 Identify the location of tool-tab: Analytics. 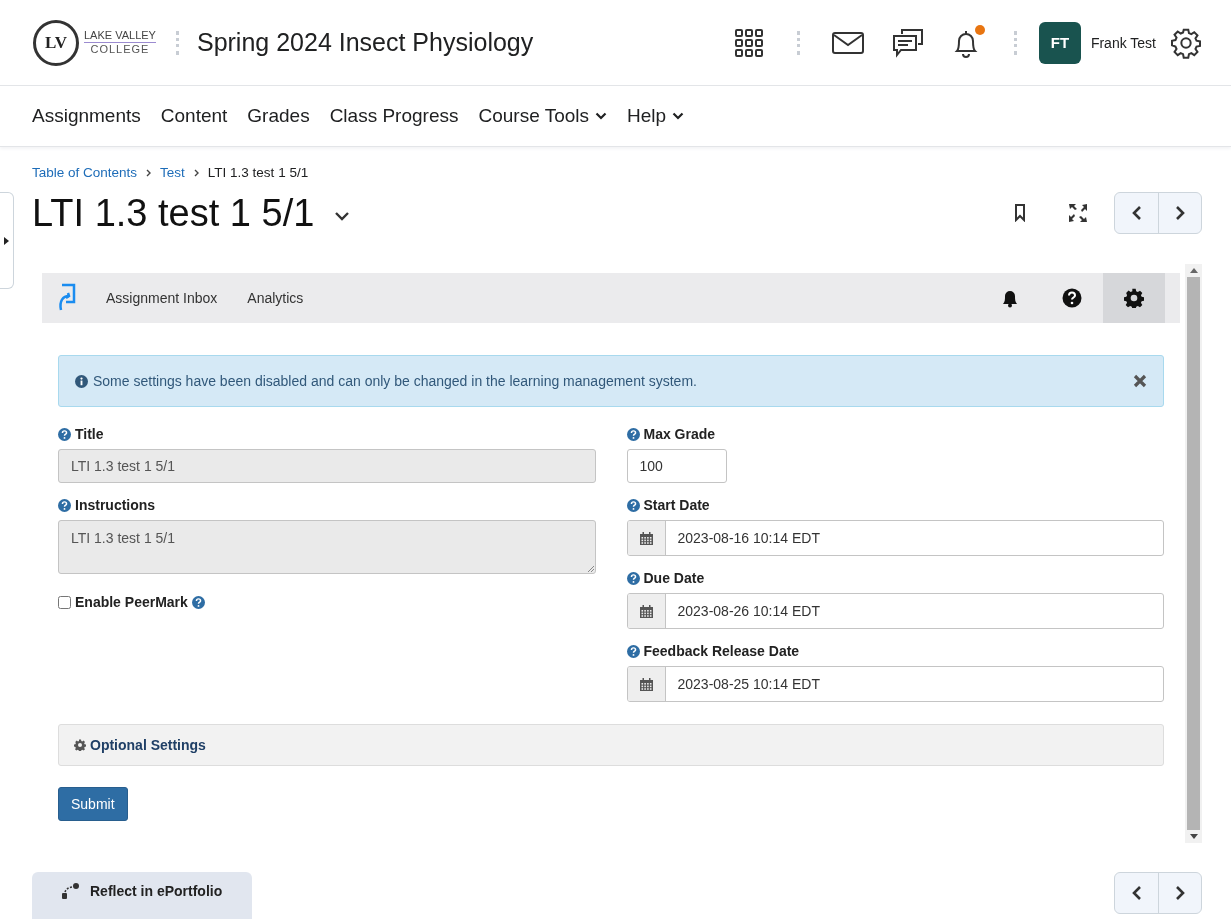
(275, 298).